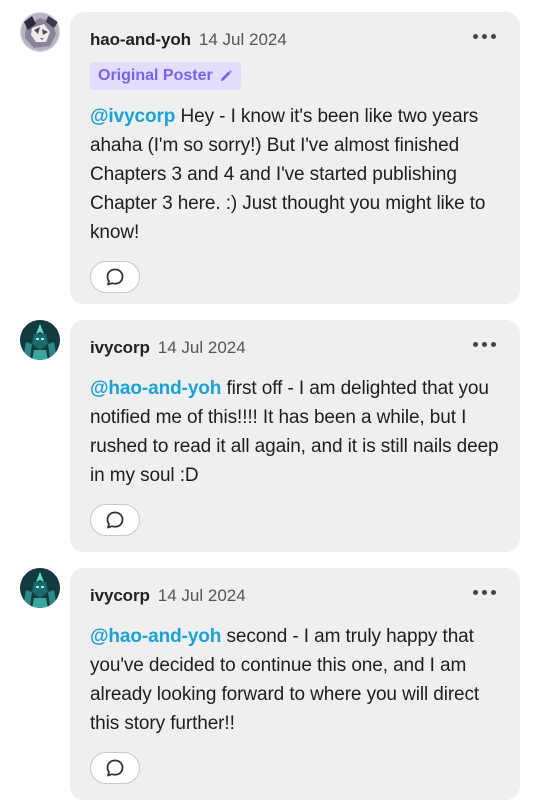 The height and width of the screenshot is (810, 540). I want to click on pencil-icon, so click(226, 75).